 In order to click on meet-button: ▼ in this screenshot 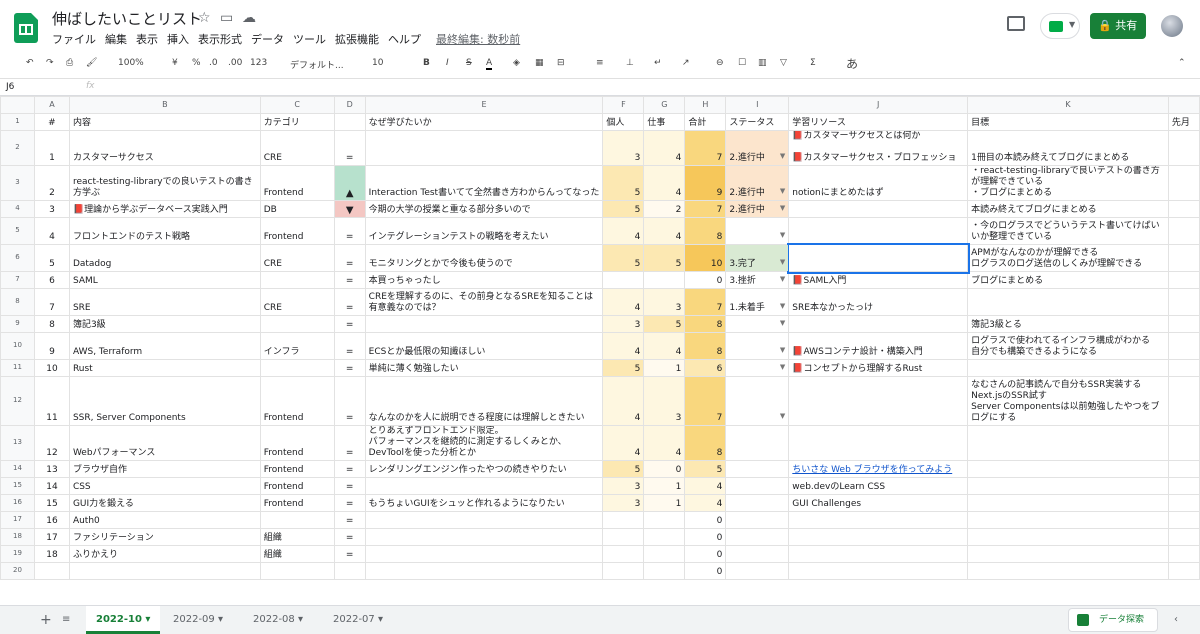, I will do `click(1060, 26)`.